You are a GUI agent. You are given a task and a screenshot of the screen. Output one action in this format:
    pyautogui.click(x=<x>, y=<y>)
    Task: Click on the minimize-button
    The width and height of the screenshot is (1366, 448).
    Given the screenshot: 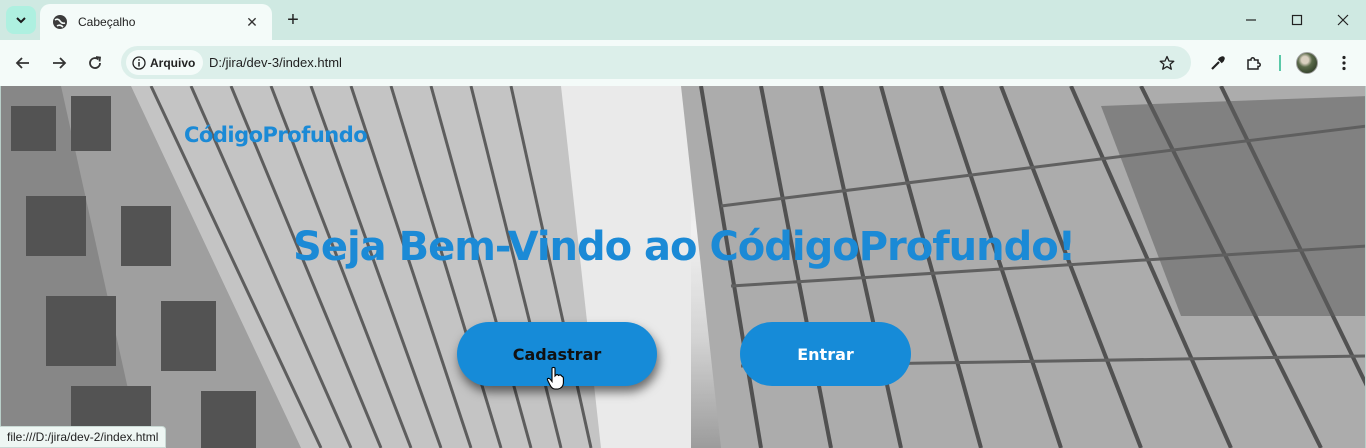 What is the action you would take?
    pyautogui.click(x=1251, y=20)
    